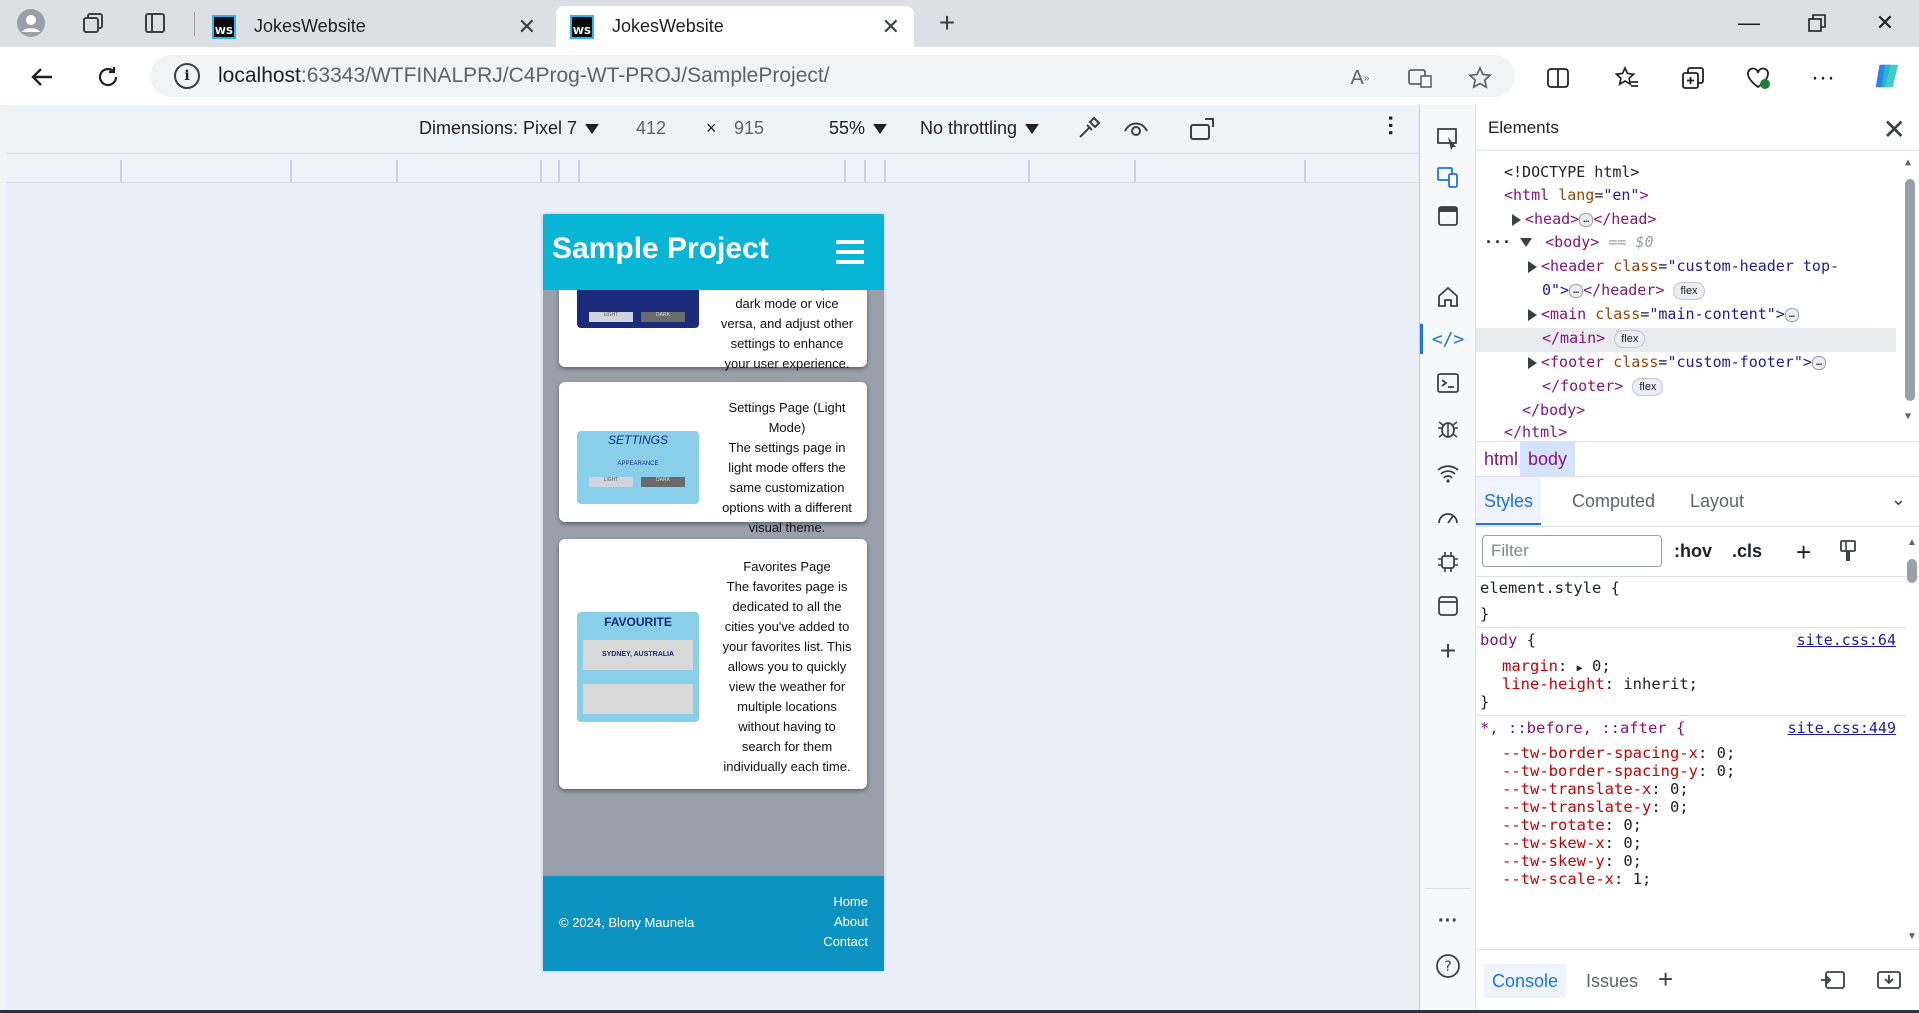  What do you see at coordinates (1448, 216) in the screenshot?
I see `window-layout-icon` at bounding box center [1448, 216].